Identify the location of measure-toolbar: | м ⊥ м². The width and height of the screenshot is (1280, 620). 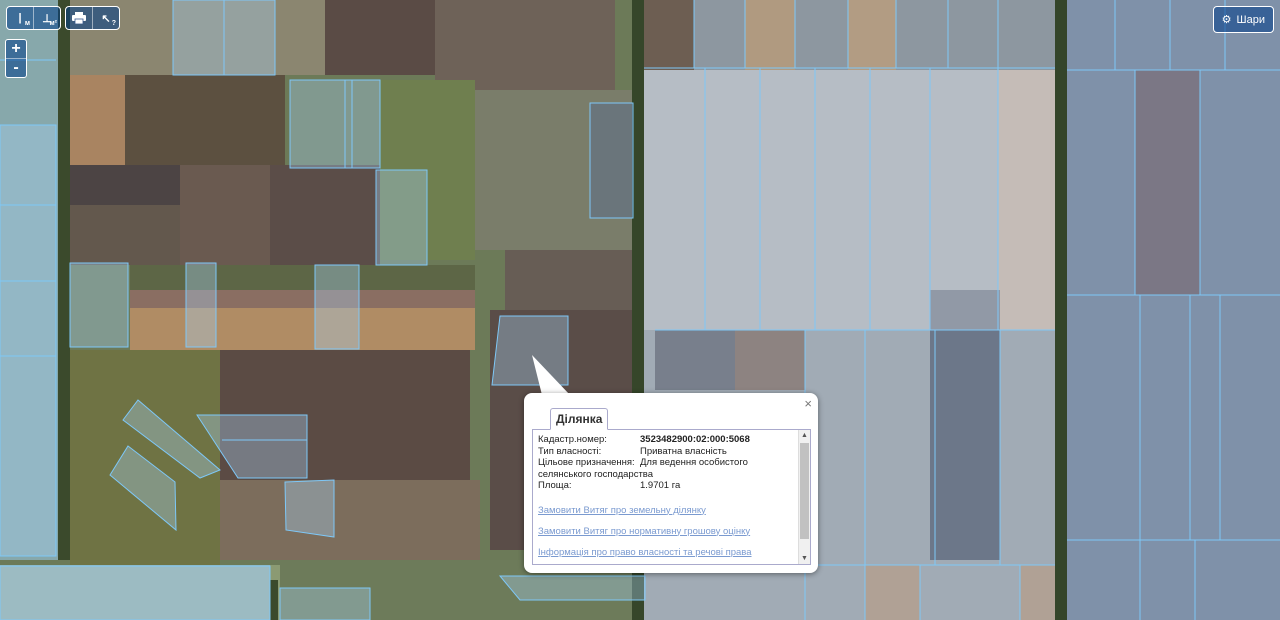
(33, 18).